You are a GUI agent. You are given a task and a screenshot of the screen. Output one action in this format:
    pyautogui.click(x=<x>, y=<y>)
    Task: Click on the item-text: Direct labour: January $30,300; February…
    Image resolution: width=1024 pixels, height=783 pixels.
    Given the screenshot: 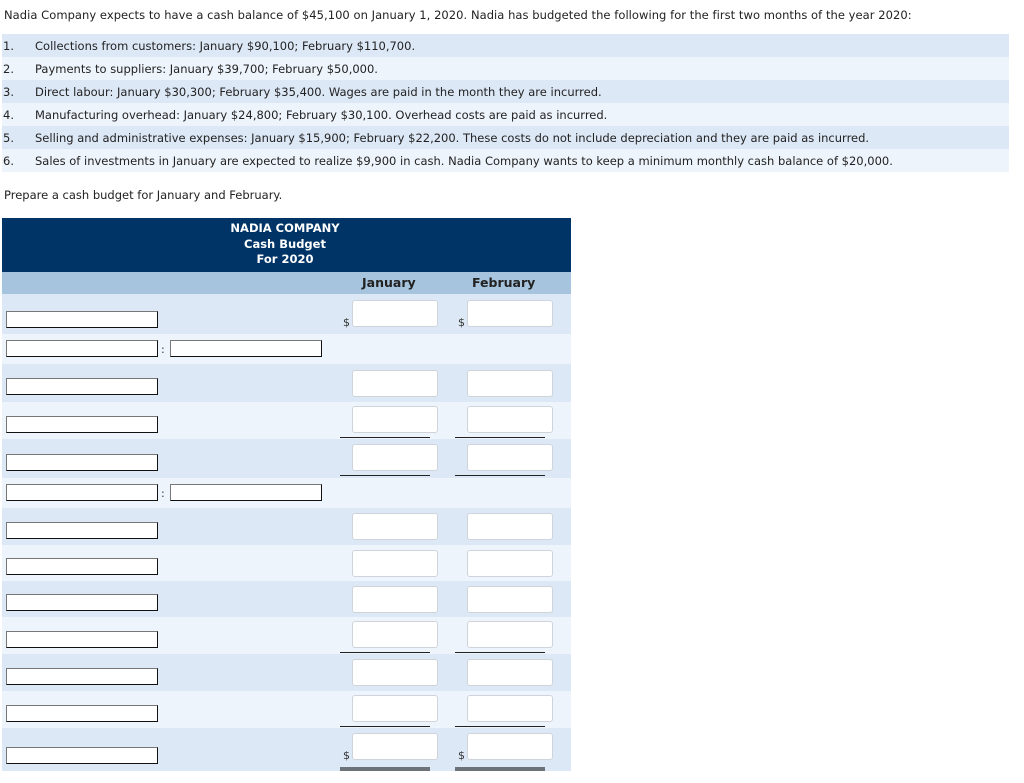 What is the action you would take?
    pyautogui.click(x=318, y=91)
    